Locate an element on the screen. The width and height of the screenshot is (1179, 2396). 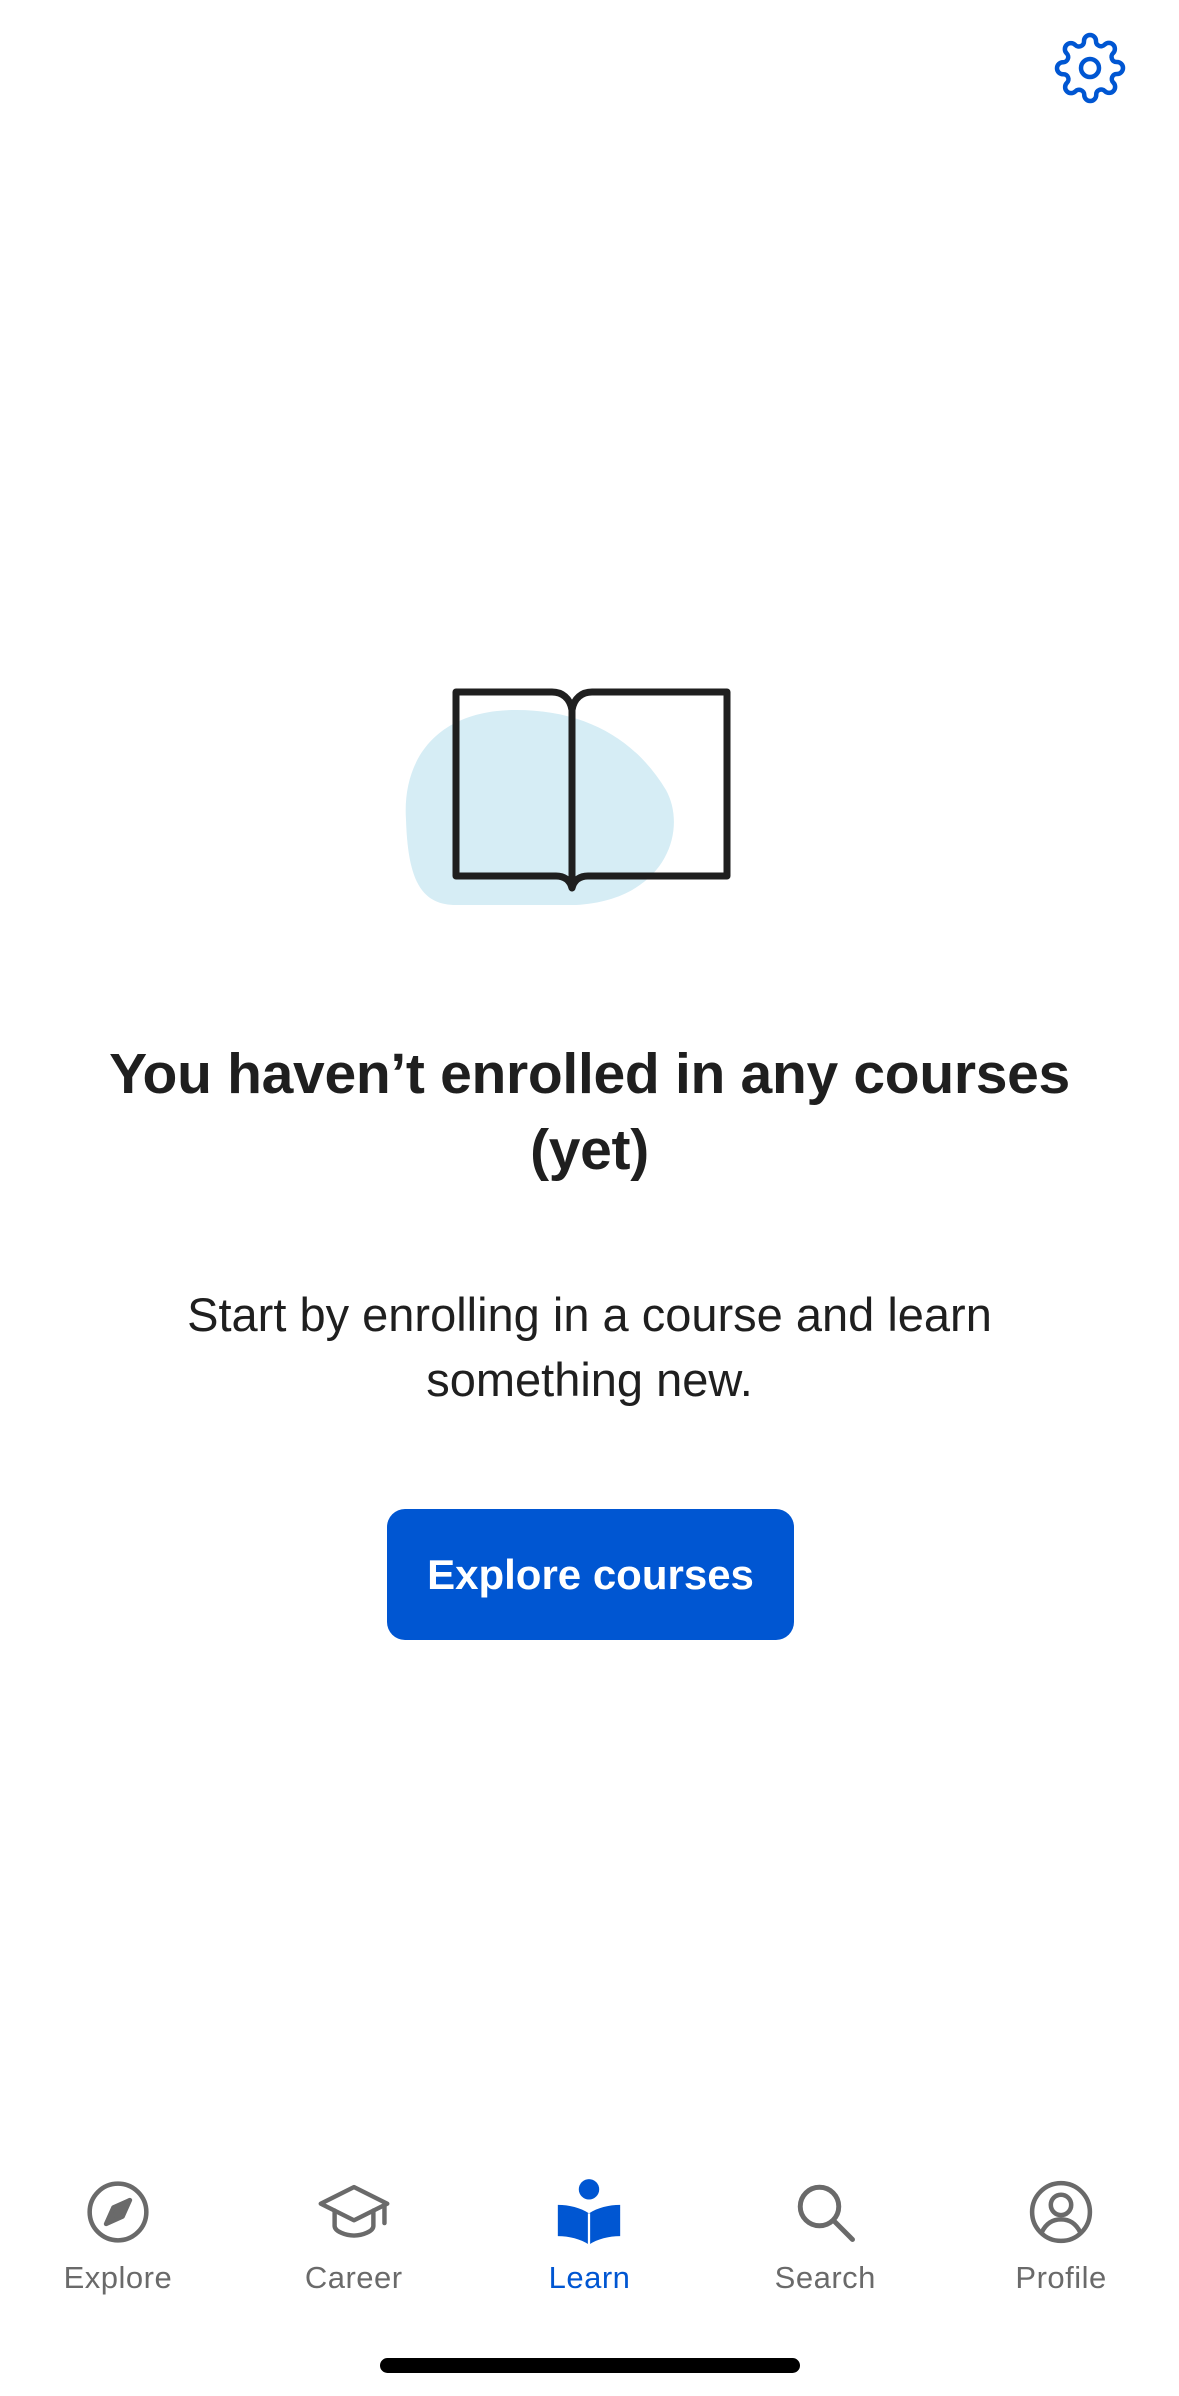
tab-learn: Learn is located at coordinates (590, 2230).